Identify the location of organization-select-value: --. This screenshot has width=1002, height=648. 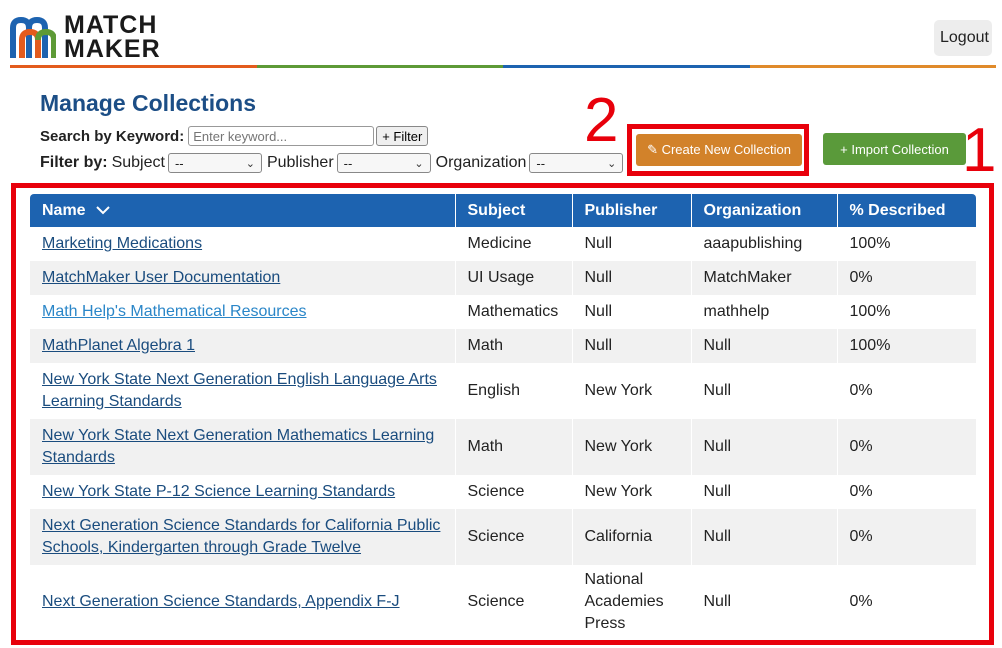
(541, 163).